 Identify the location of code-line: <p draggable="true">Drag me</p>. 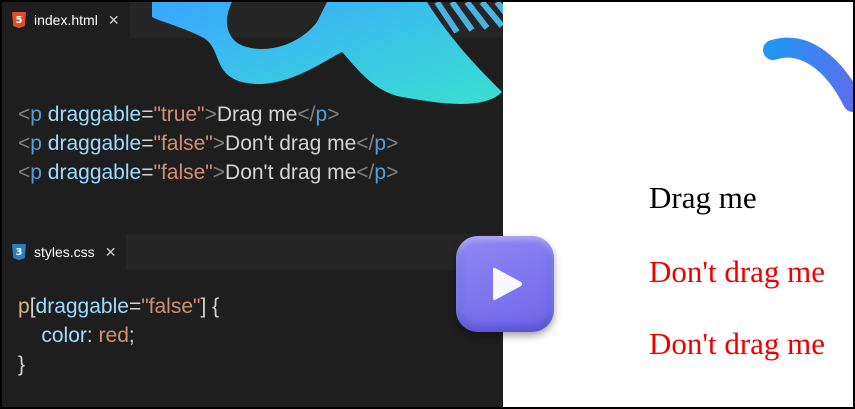
(179, 114).